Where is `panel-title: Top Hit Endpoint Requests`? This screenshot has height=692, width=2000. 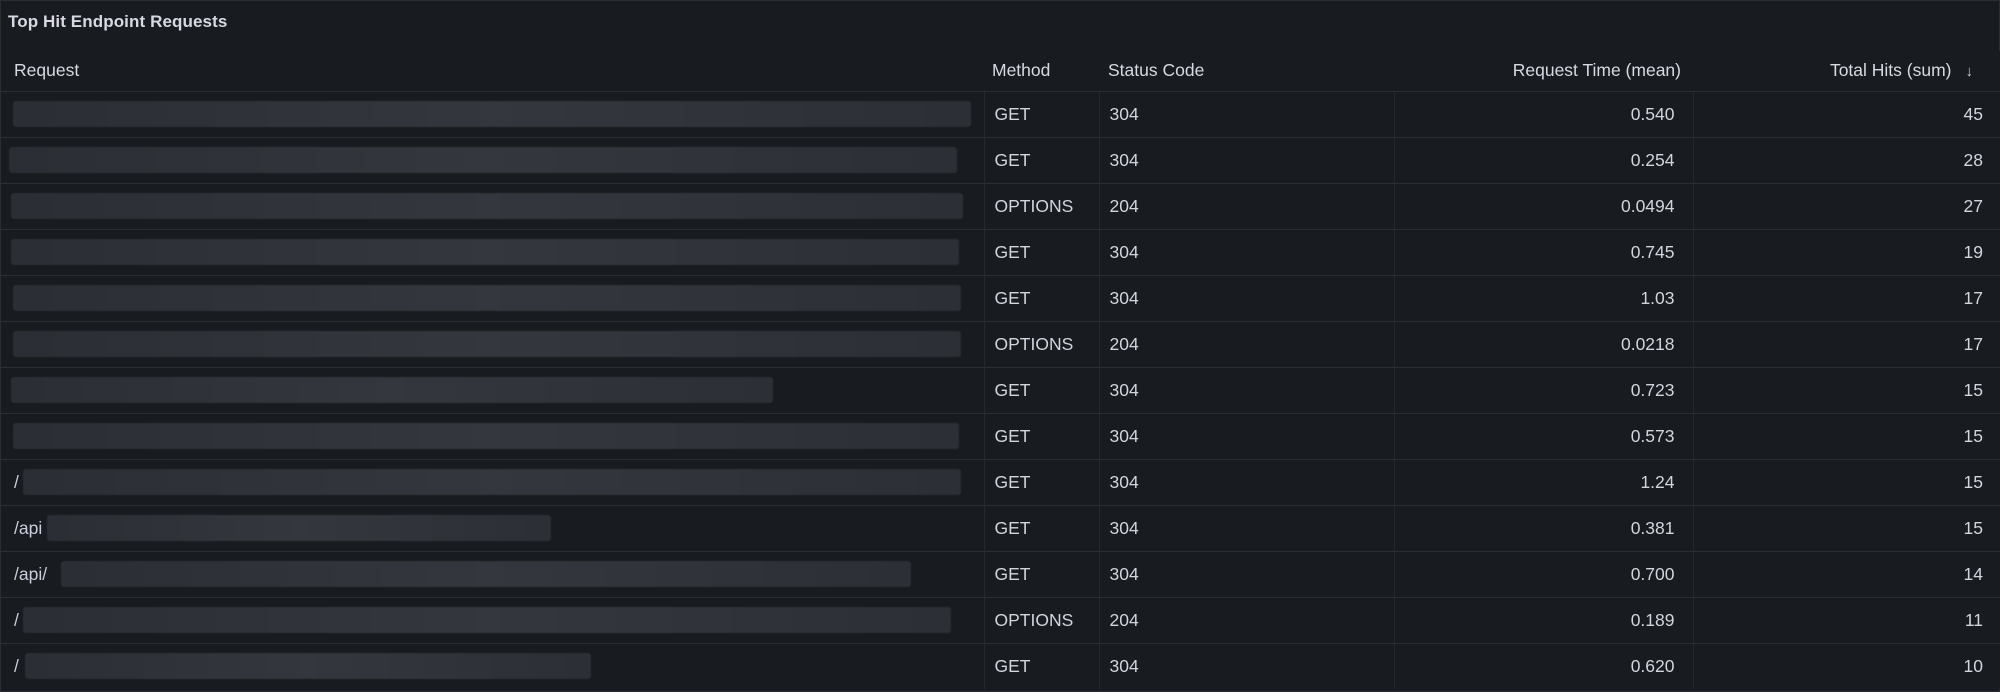
panel-title: Top Hit Endpoint Requests is located at coordinates (117, 22).